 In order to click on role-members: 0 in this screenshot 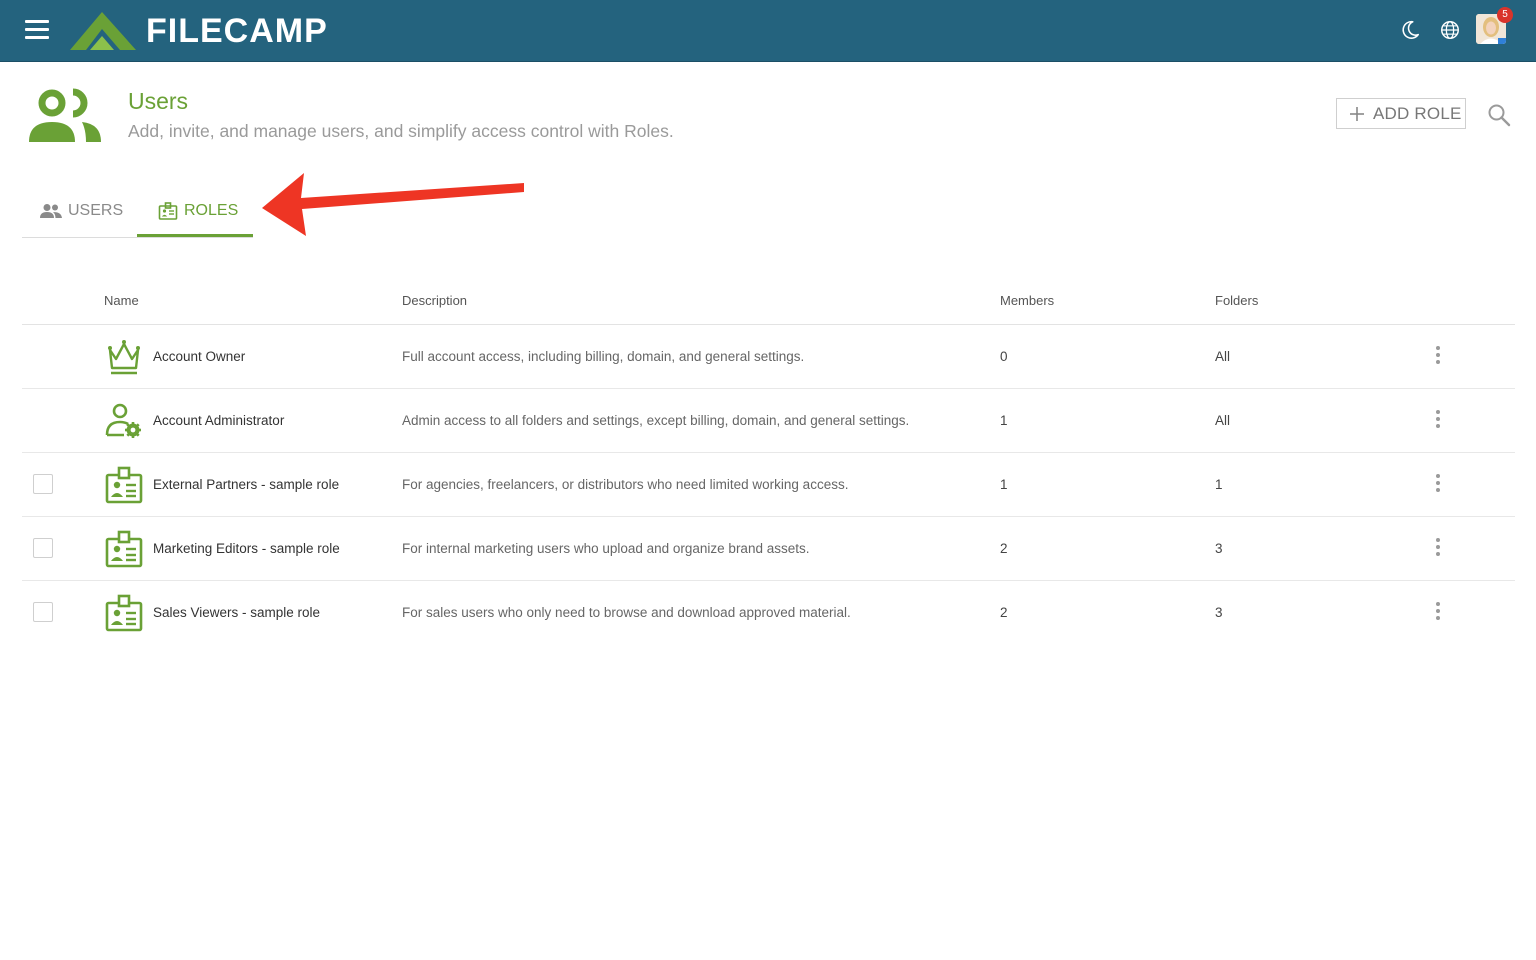, I will do `click(1004, 356)`.